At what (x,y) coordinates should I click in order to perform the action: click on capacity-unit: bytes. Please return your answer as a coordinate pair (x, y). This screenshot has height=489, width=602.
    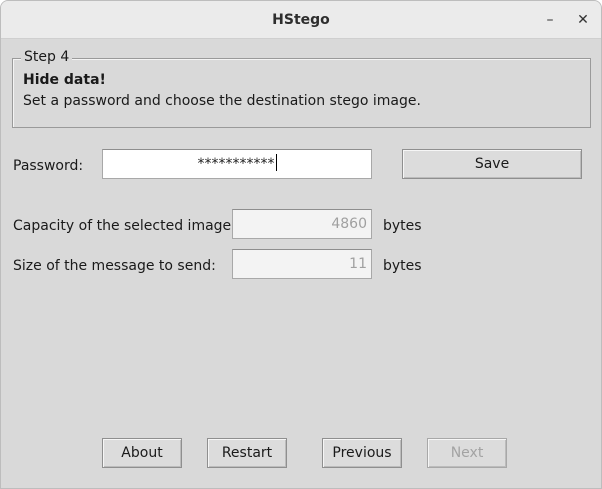
    Looking at the image, I should click on (402, 226).